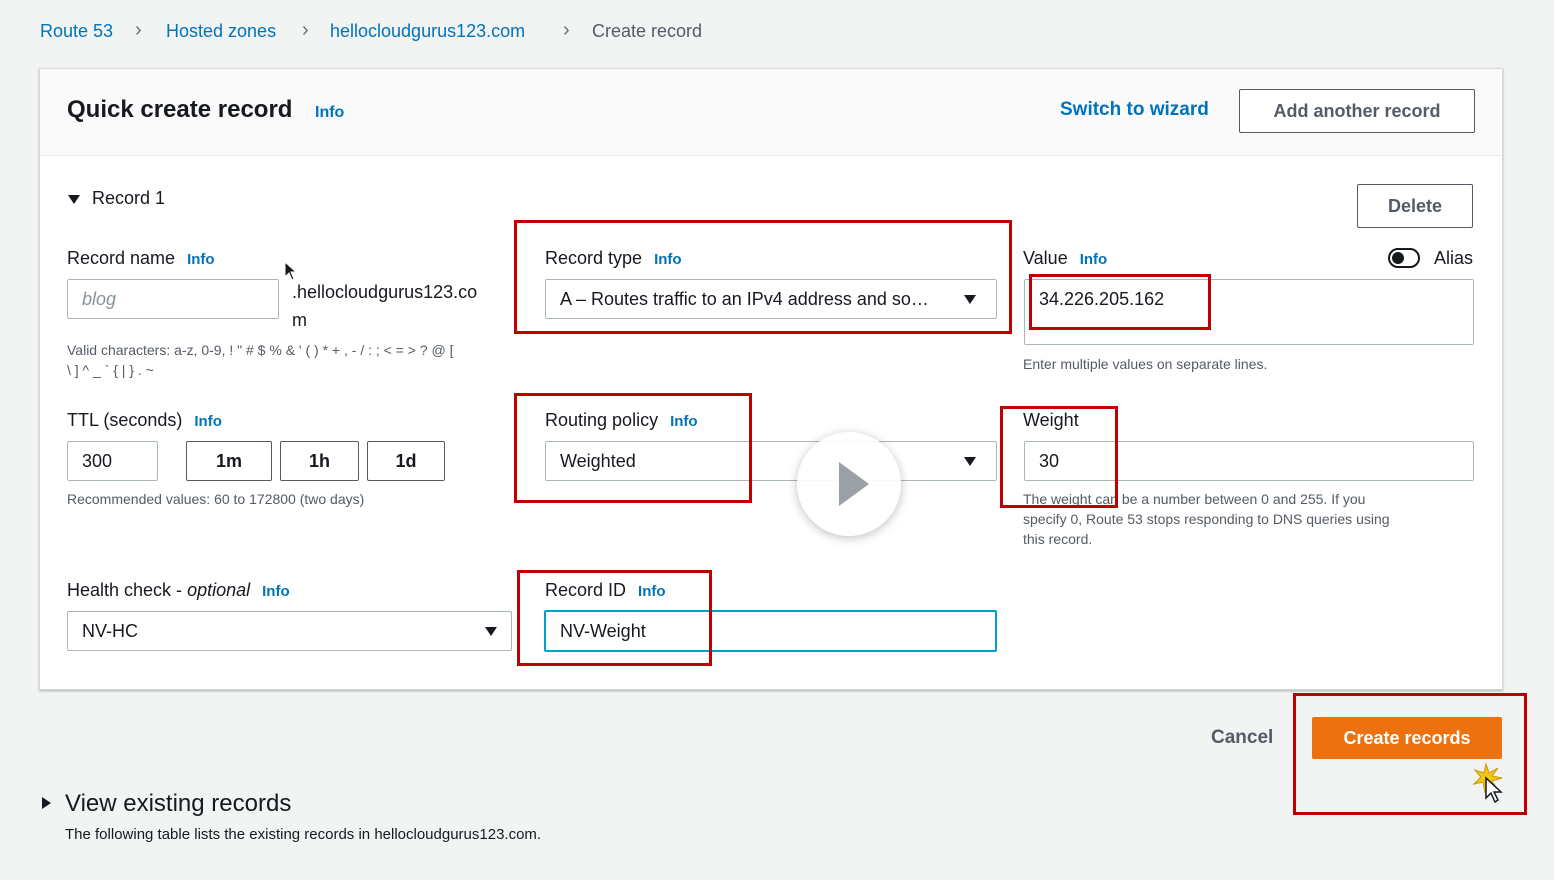  I want to click on breadcrumb-hosted-zones: Hosted zones, so click(221, 31).